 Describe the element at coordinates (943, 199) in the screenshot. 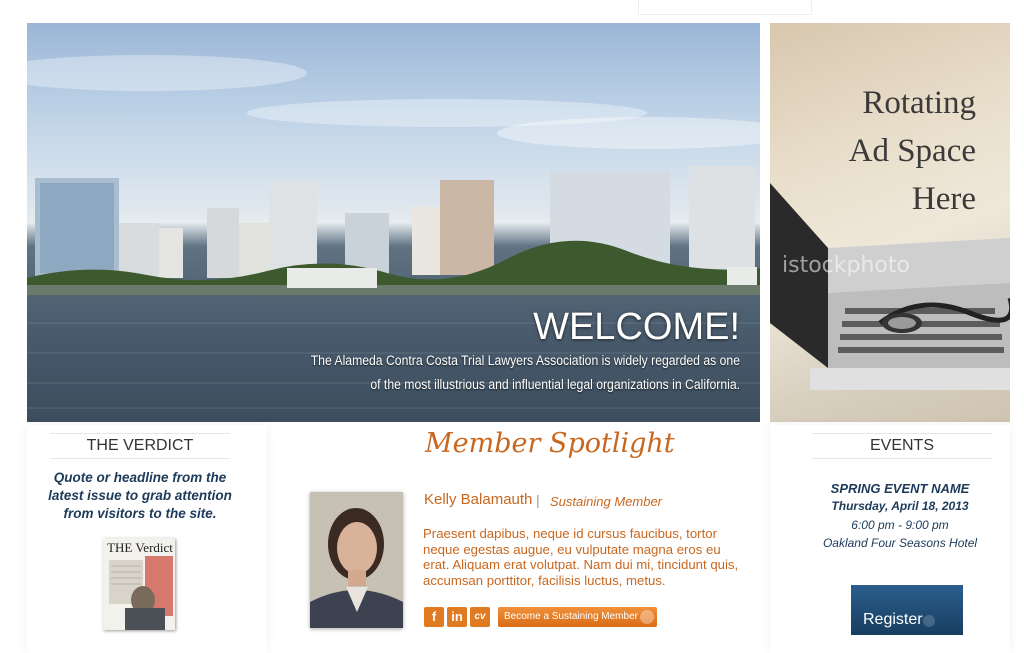

I see `ad-line-3: Here` at that location.